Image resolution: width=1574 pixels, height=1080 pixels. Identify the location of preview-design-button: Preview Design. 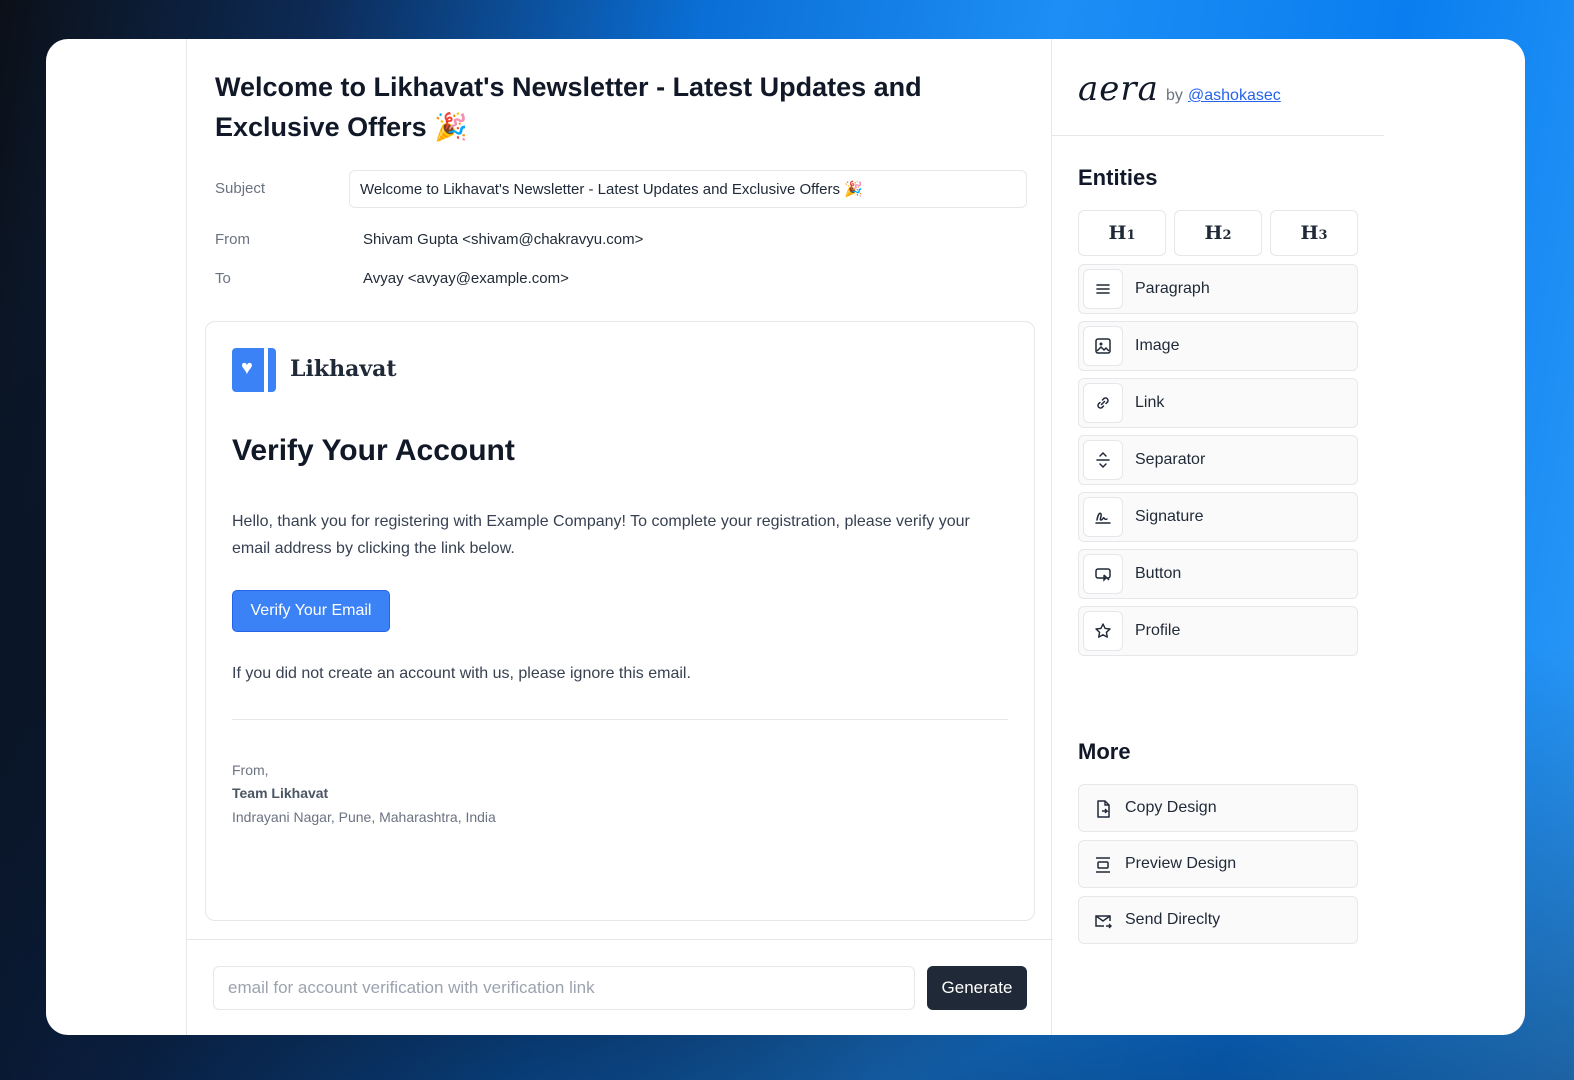
(1218, 864).